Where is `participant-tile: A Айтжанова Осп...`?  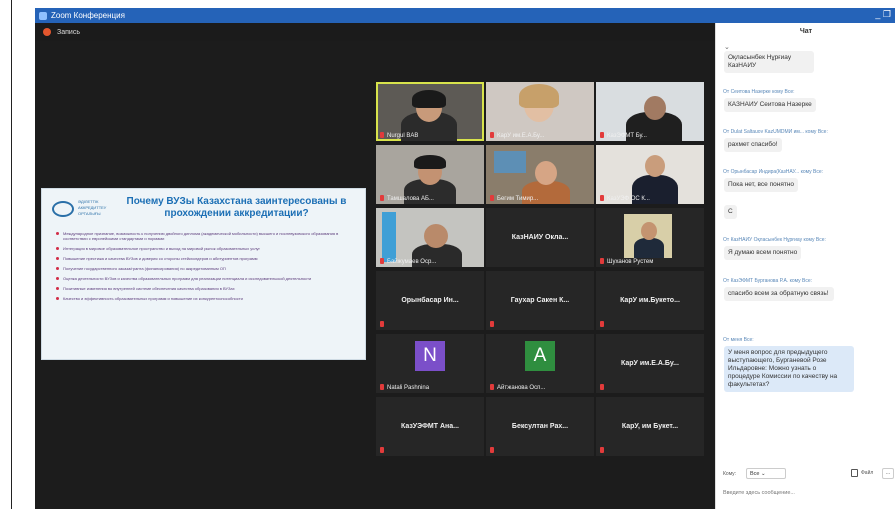 participant-tile: A Айтжанова Осп... is located at coordinates (540, 363).